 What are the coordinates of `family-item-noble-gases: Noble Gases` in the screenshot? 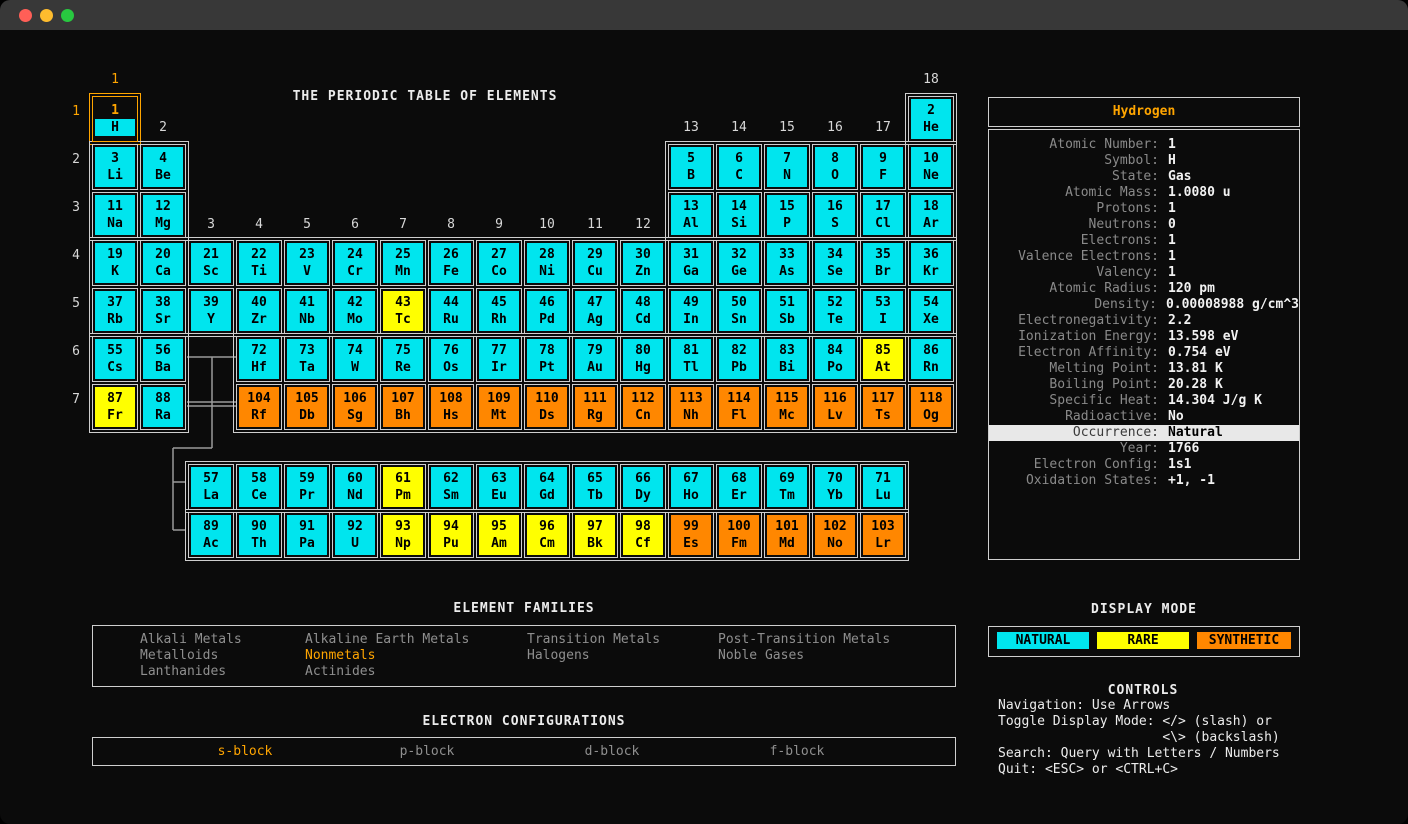 It's located at (761, 656).